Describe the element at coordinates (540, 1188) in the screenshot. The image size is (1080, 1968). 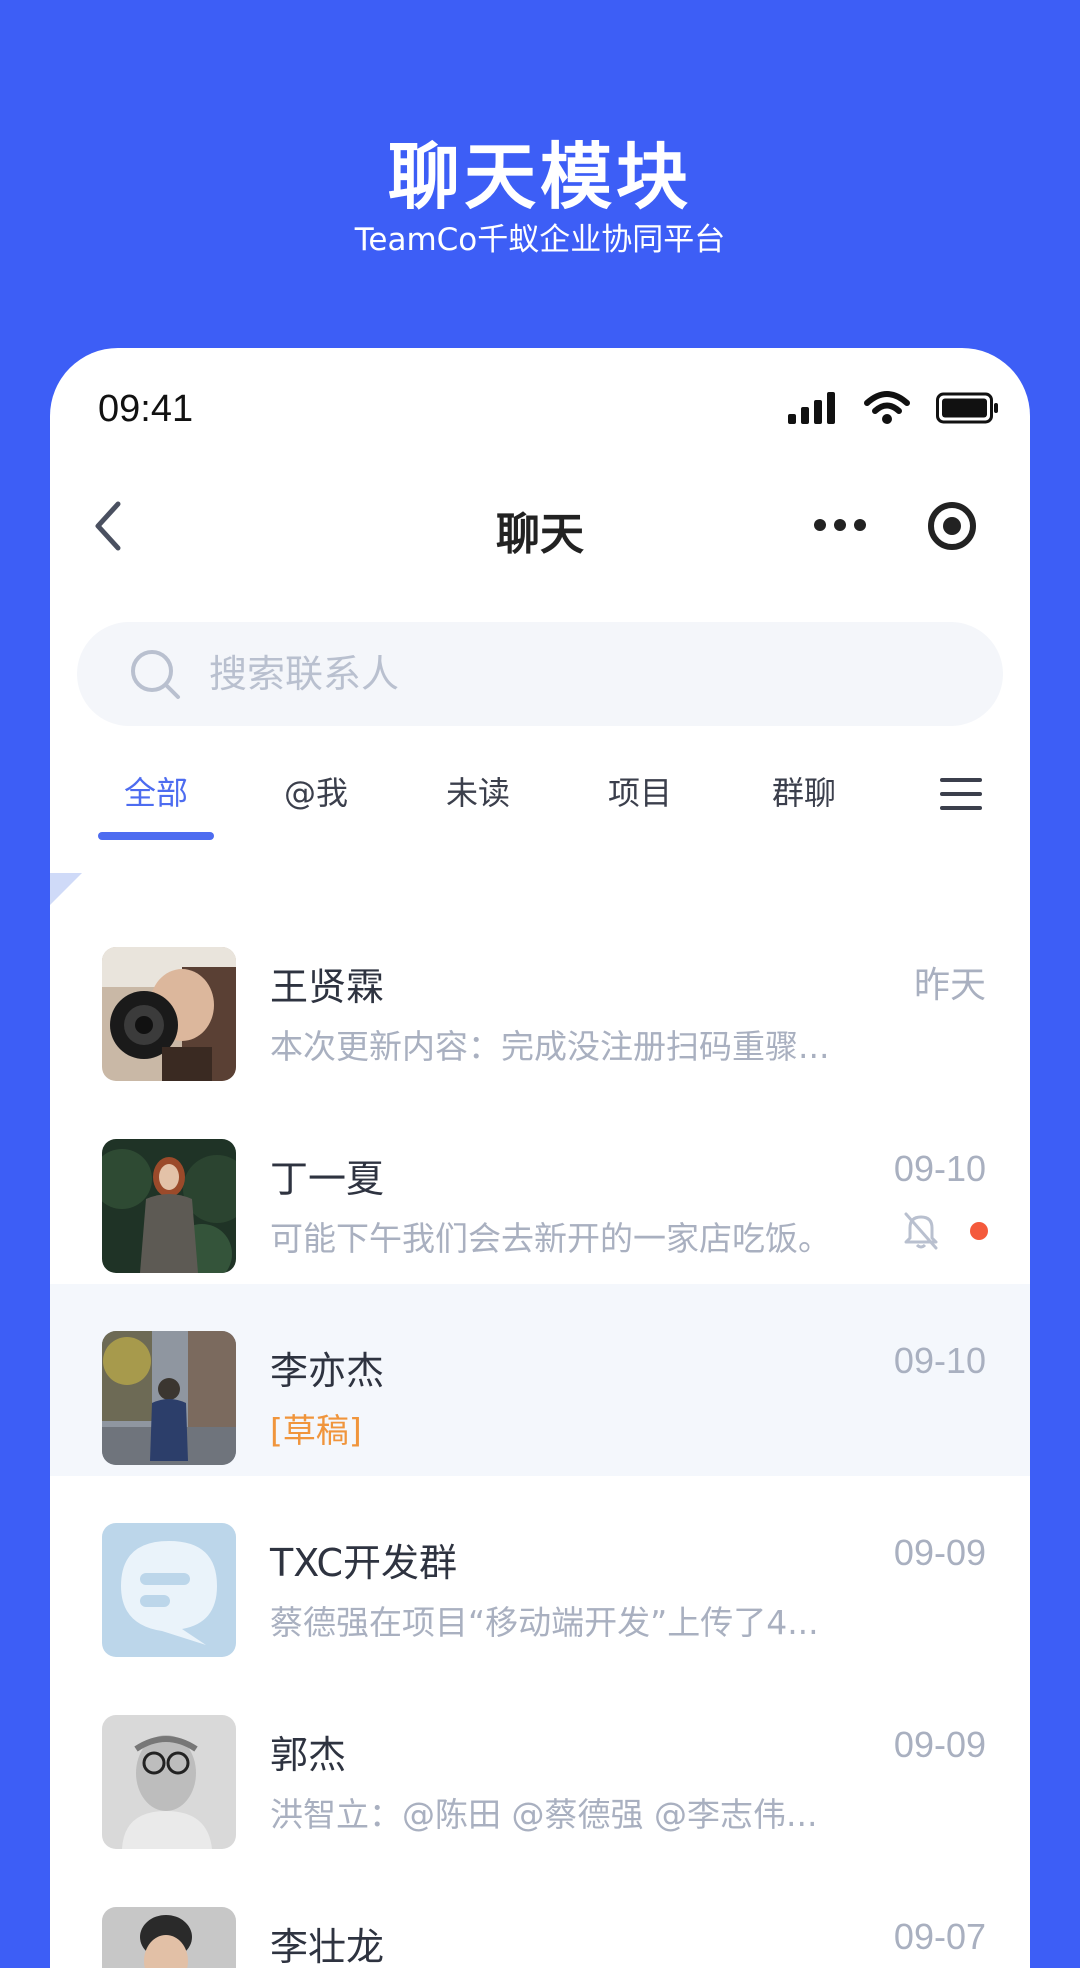
I see `chat-row: 丁一夏 09-10 可能下午我们会去新开的一家店吃饭。` at that location.